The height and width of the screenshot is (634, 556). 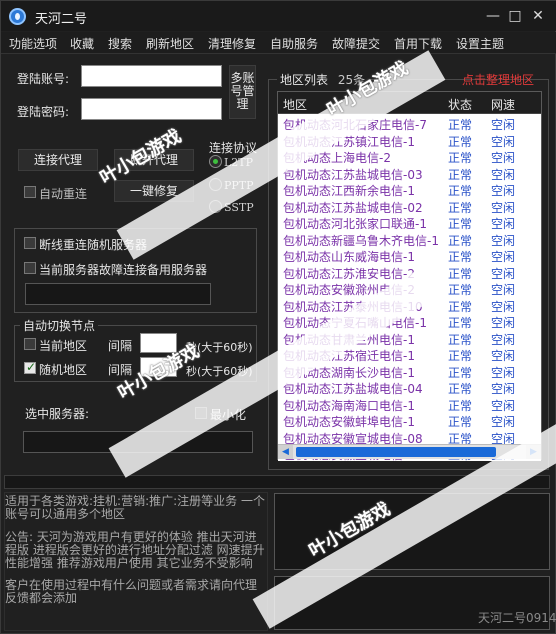 I want to click on header-region: 地区, so click(x=295, y=104).